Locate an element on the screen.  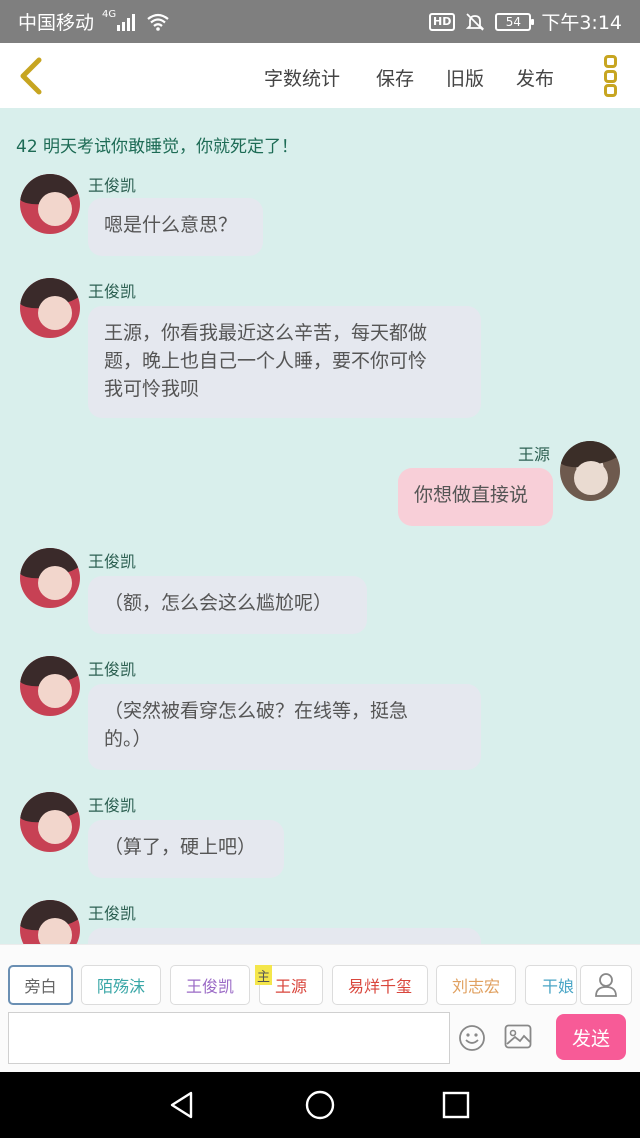
back-button is located at coordinates (32, 76).